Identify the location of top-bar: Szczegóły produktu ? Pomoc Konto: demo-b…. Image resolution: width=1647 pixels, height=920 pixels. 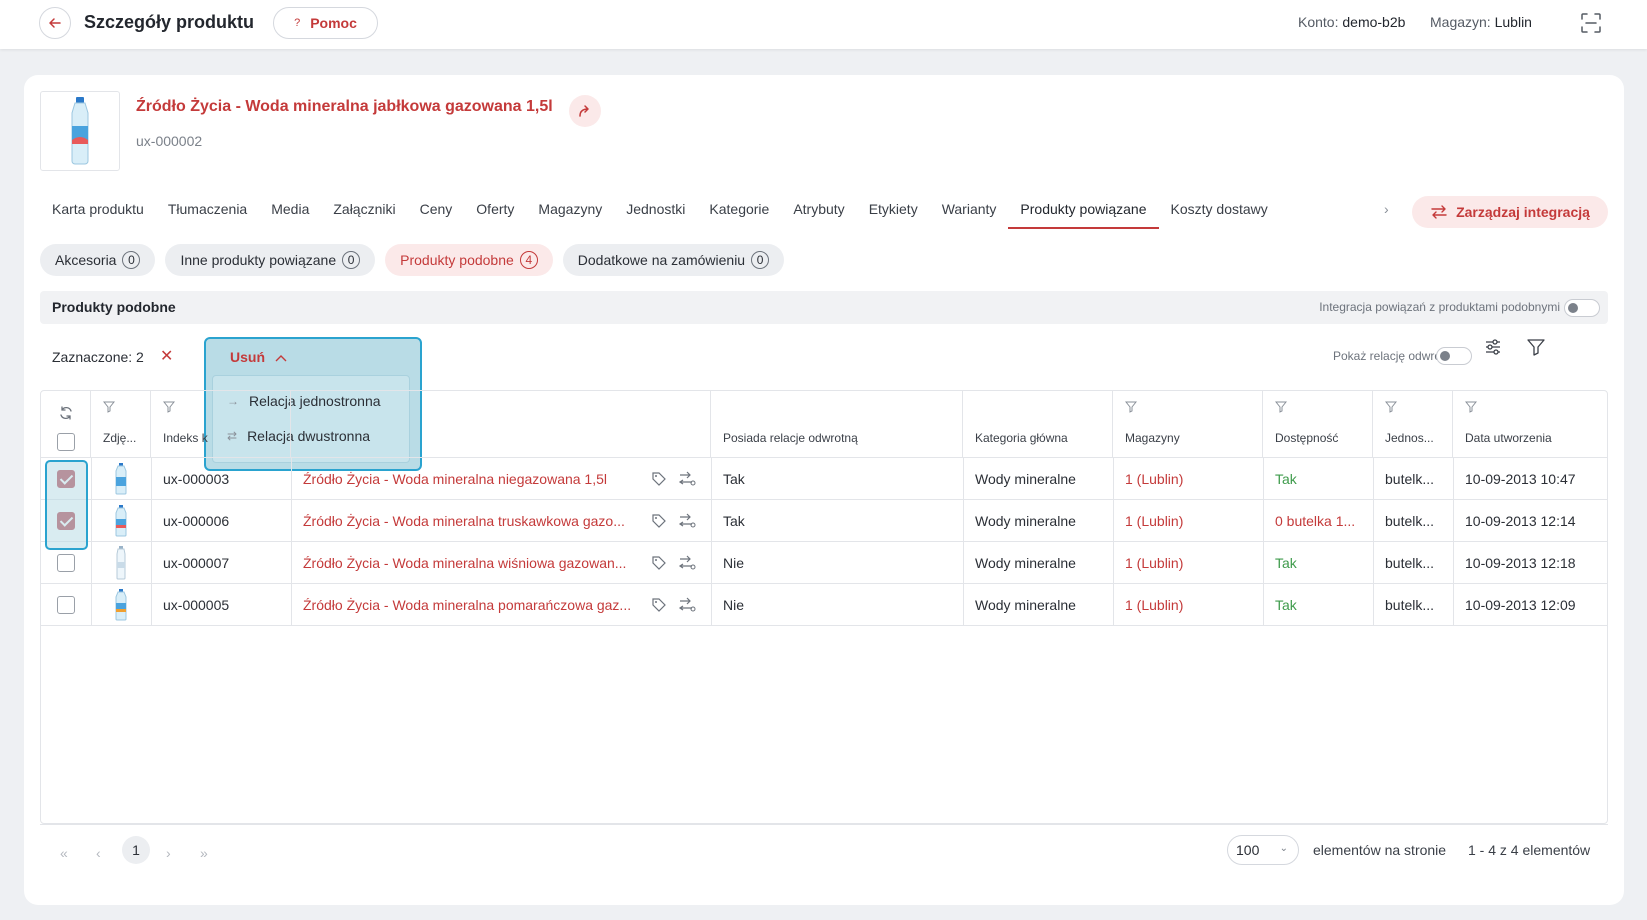
(823, 24).